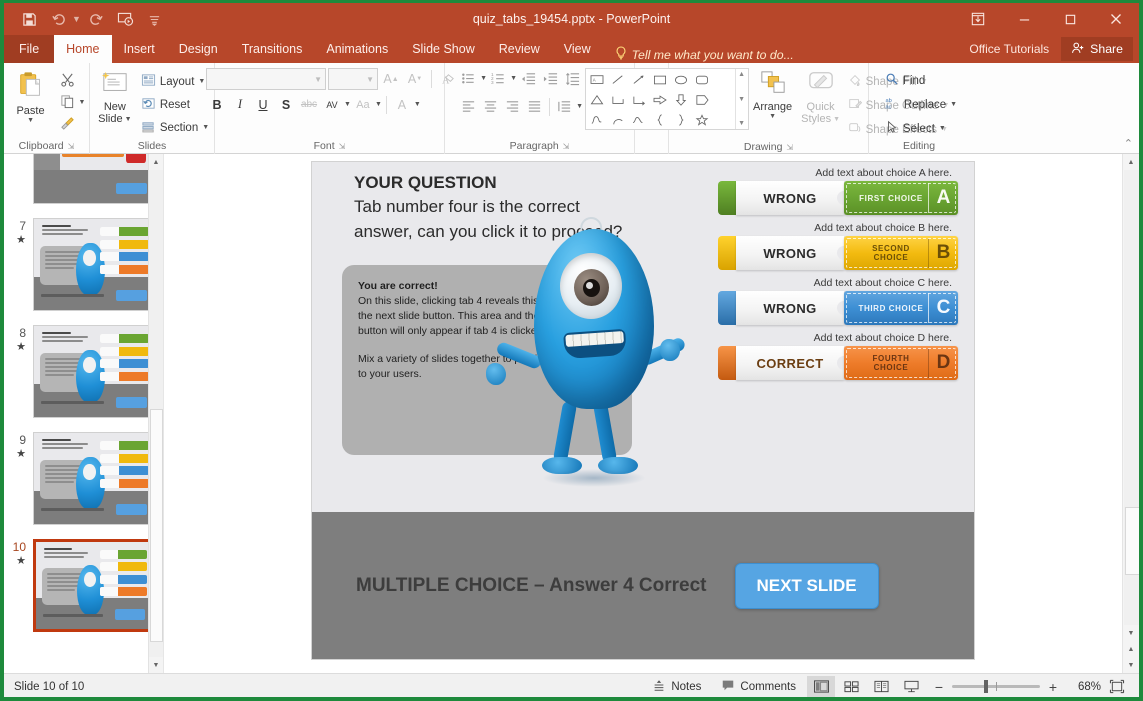 This screenshot has height=701, width=1143. I want to click on numbering-icon: 123, so click(498, 78).